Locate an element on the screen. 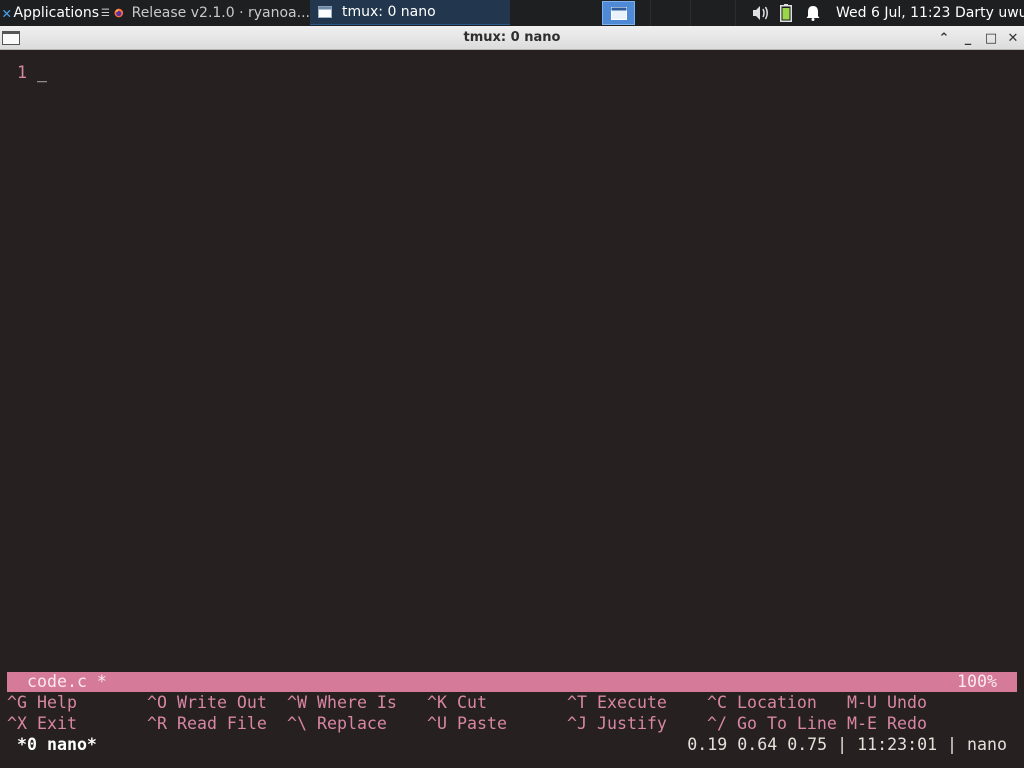 The height and width of the screenshot is (768, 1024). shortcut-redo: M-E Redo is located at coordinates (887, 723).